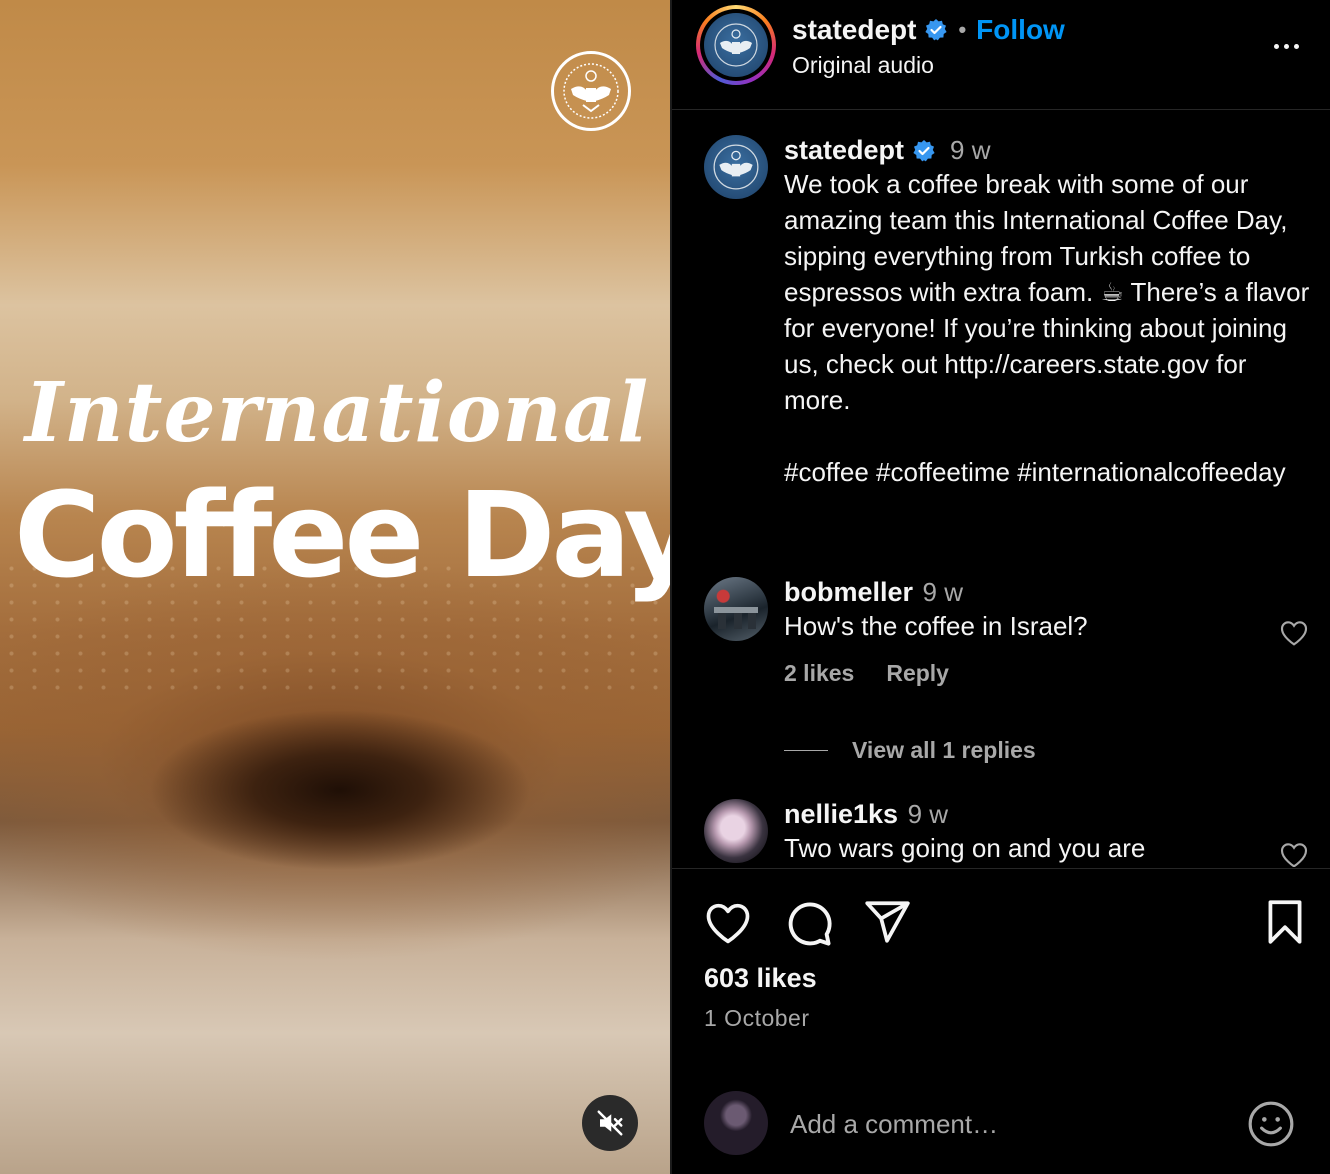  Describe the element at coordinates (965, 848) in the screenshot. I see `comment-text: Two wars going on and you are` at that location.